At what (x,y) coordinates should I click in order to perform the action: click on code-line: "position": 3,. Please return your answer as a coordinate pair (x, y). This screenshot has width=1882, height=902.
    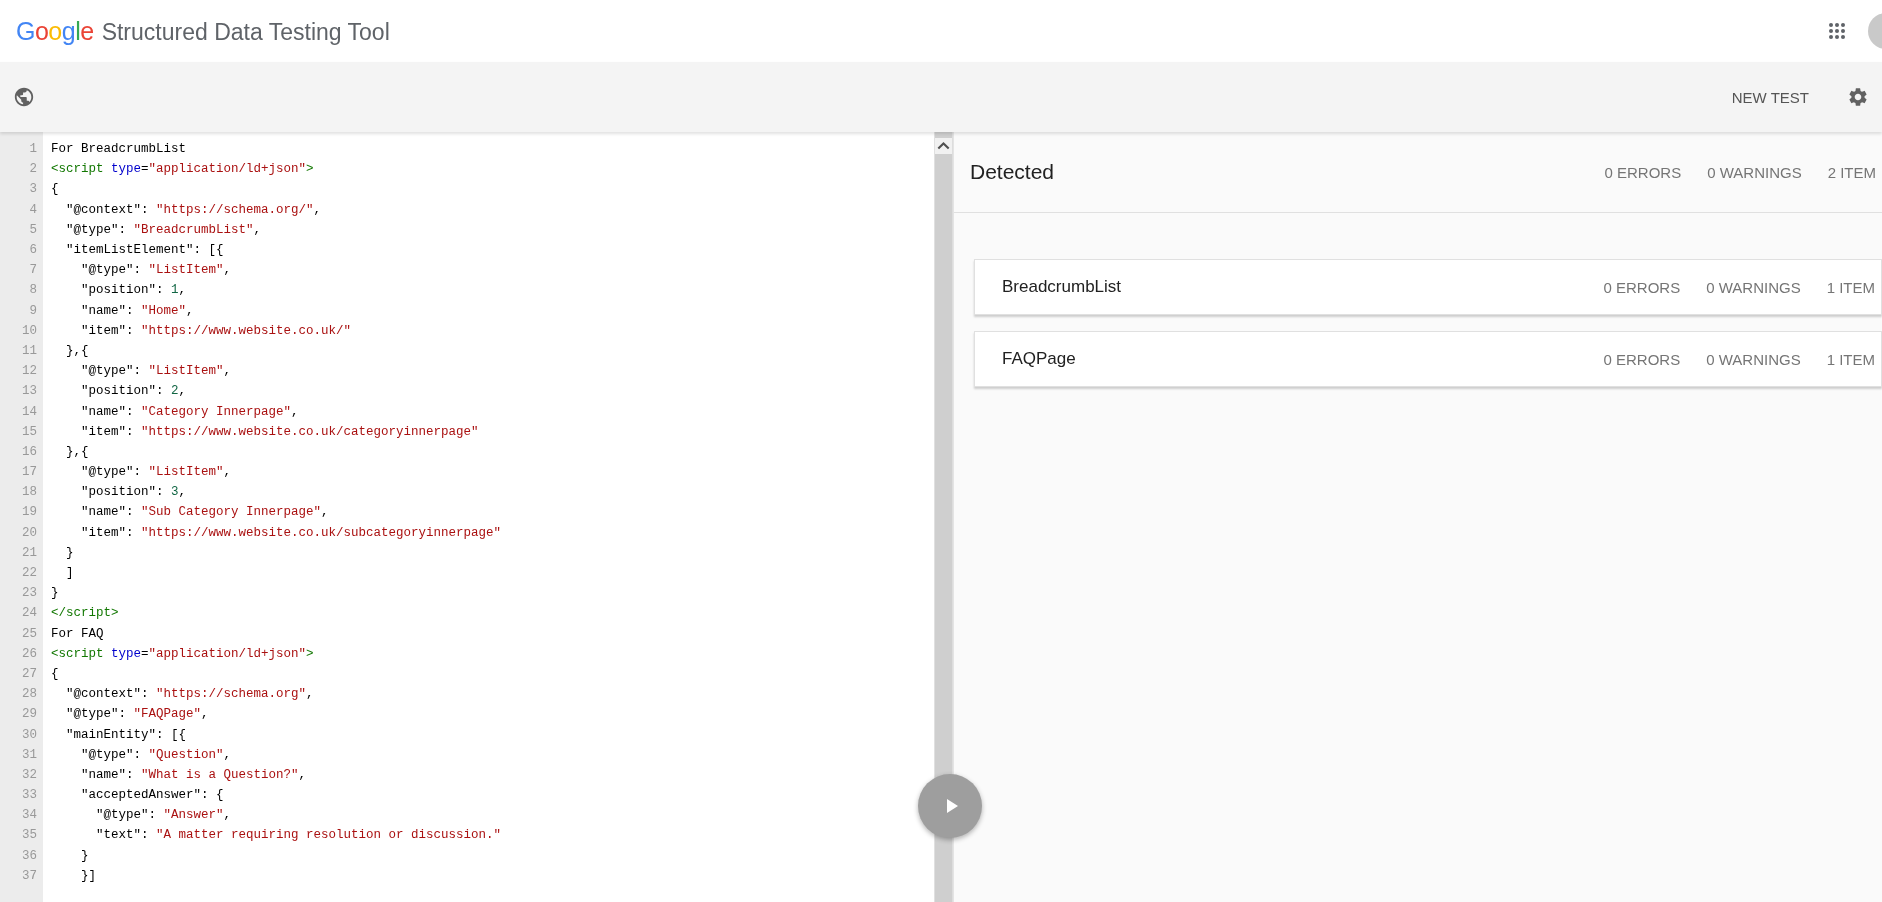
    Looking at the image, I should click on (133, 492).